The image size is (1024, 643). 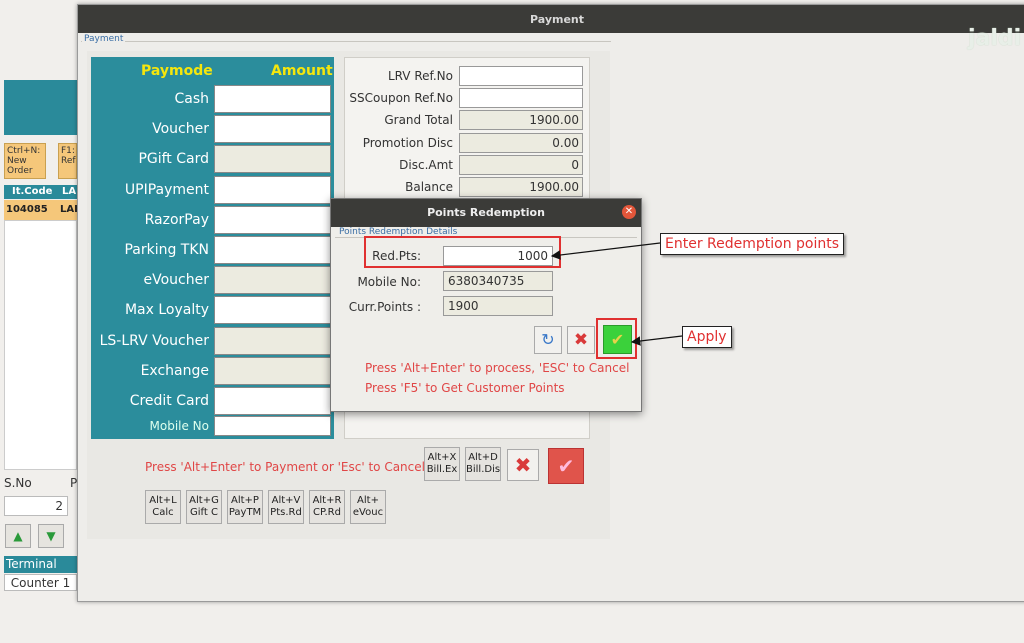 I want to click on arrow-enter-points, so click(x=605, y=251).